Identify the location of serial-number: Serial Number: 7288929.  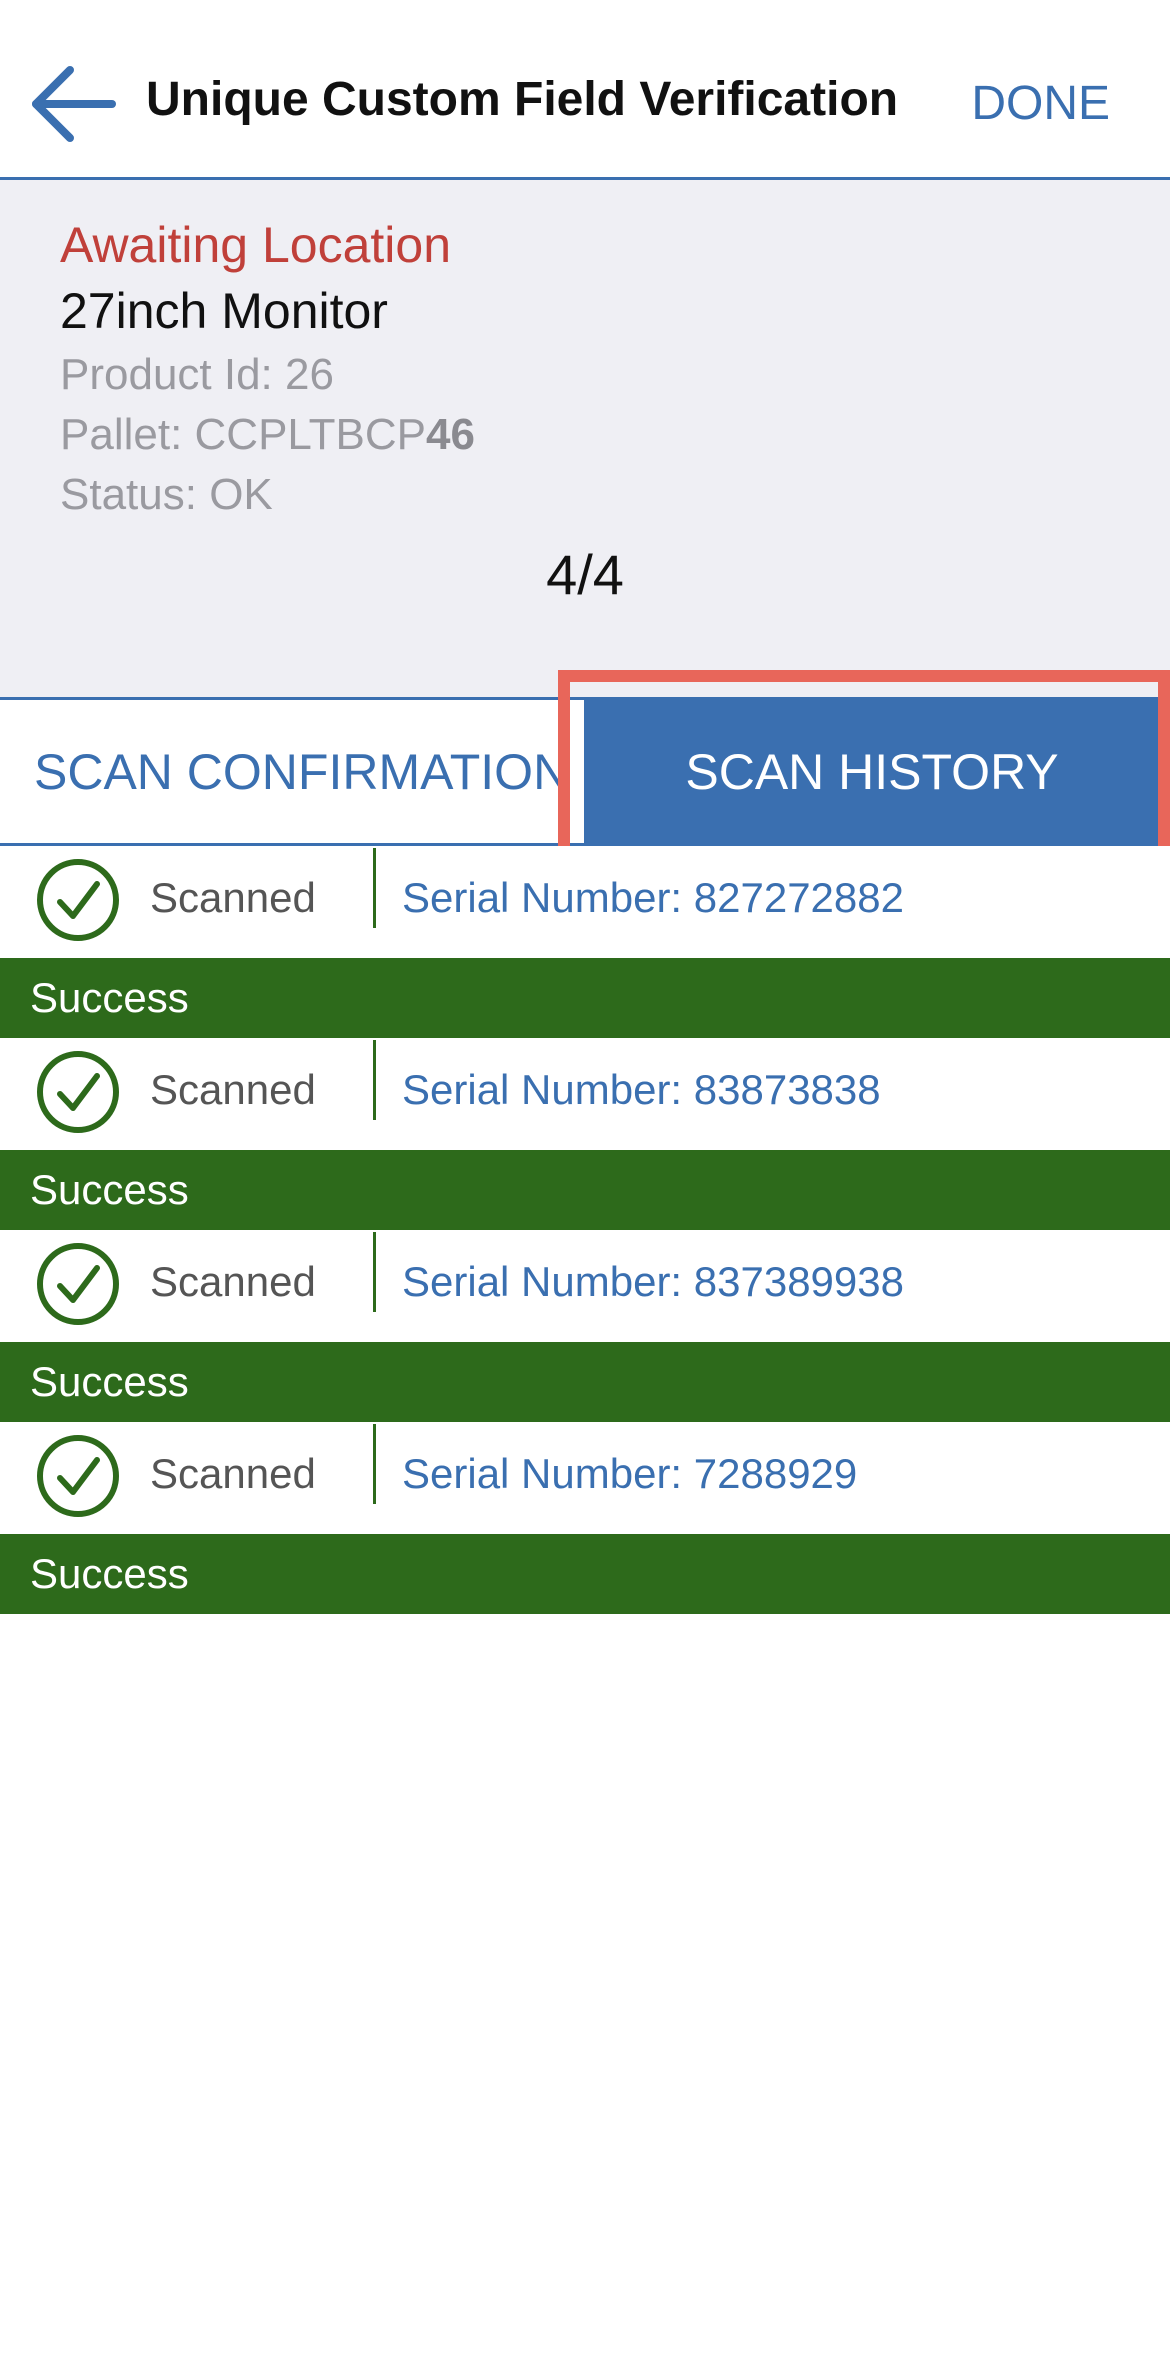
(630, 1473).